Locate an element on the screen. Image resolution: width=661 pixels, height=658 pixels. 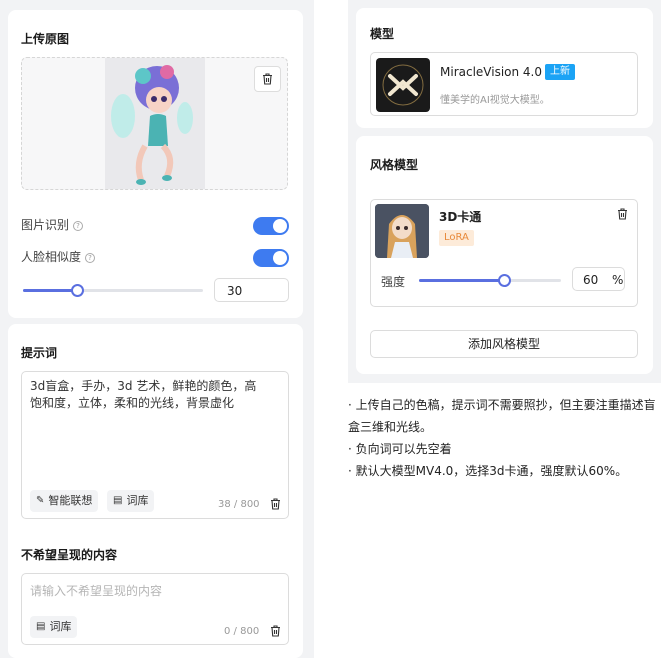
uploaded-image is located at coordinates (155, 123).